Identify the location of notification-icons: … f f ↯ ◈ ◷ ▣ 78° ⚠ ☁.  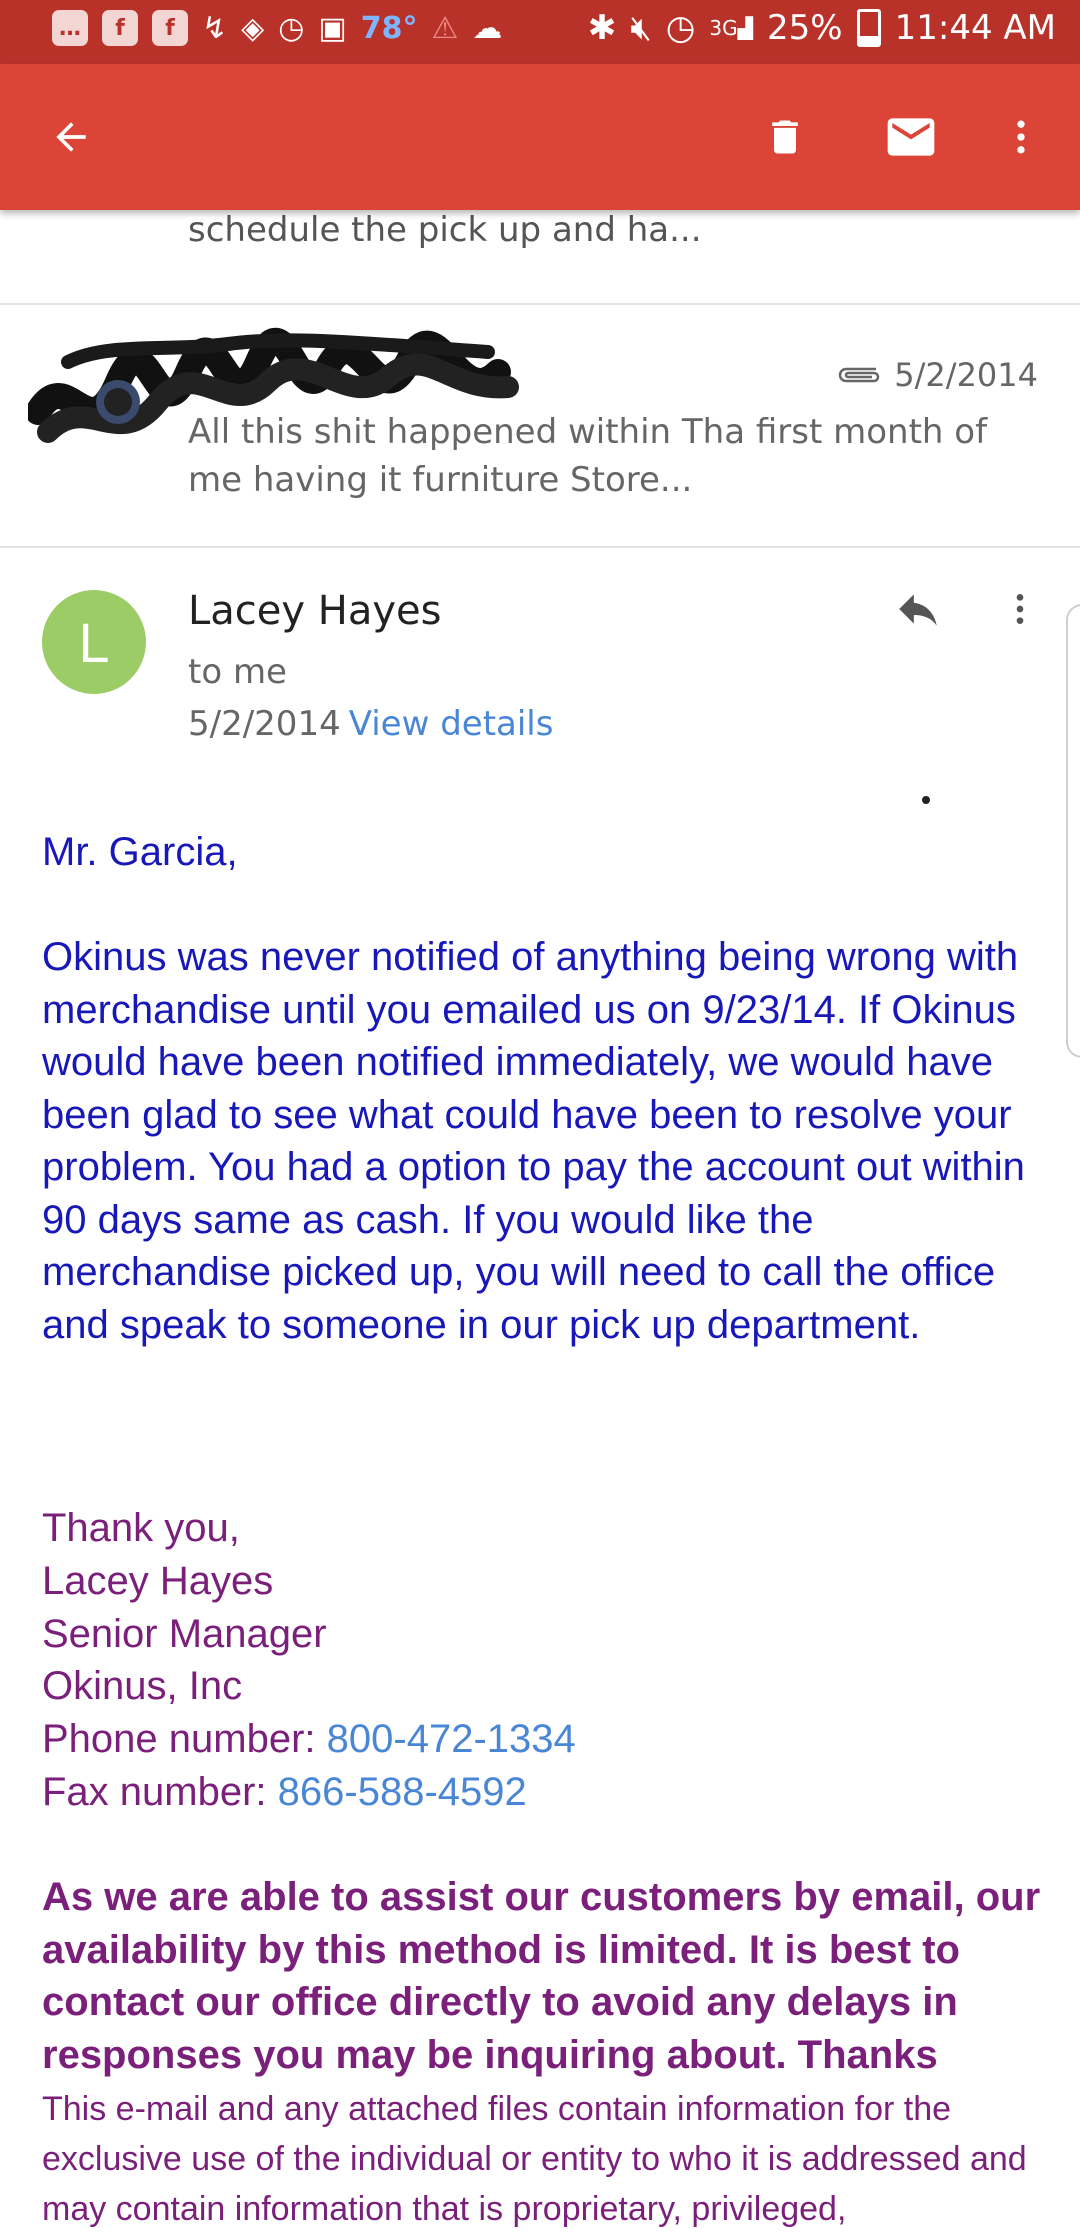
(277, 28).